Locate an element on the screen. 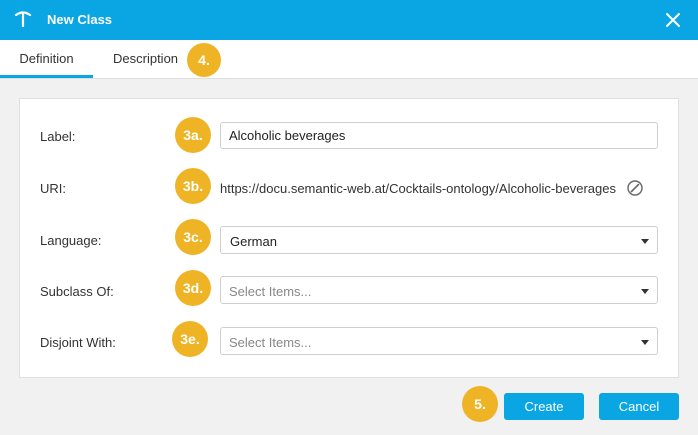  language-field-label: Language: is located at coordinates (71, 240).